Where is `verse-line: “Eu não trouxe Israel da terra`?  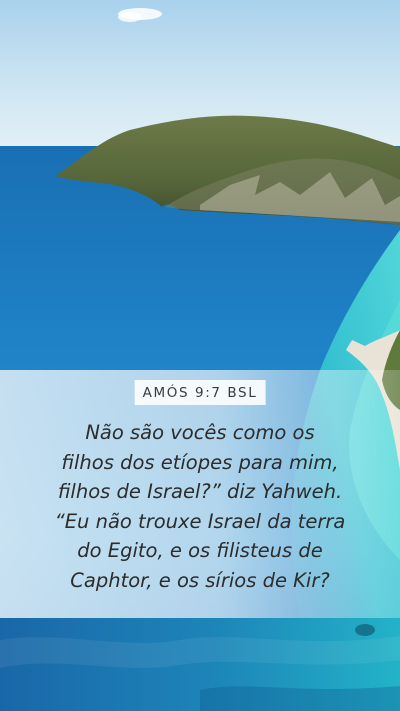 verse-line: “Eu não trouxe Israel da terra is located at coordinates (200, 521).